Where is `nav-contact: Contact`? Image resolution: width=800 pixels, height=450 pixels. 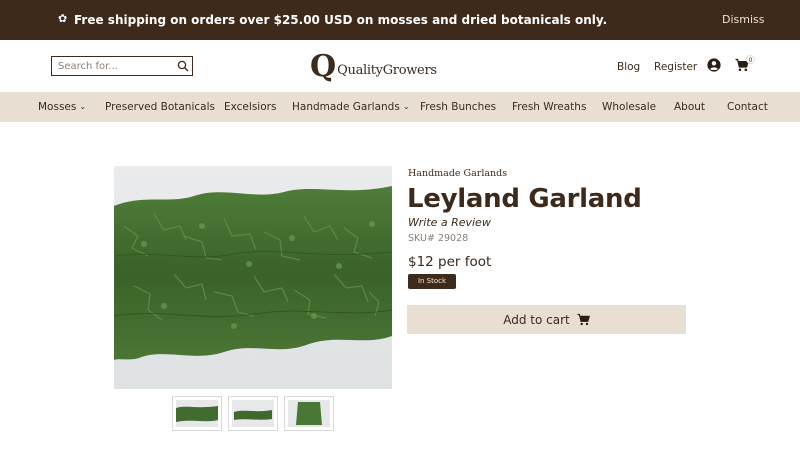
nav-contact: Contact is located at coordinates (747, 107).